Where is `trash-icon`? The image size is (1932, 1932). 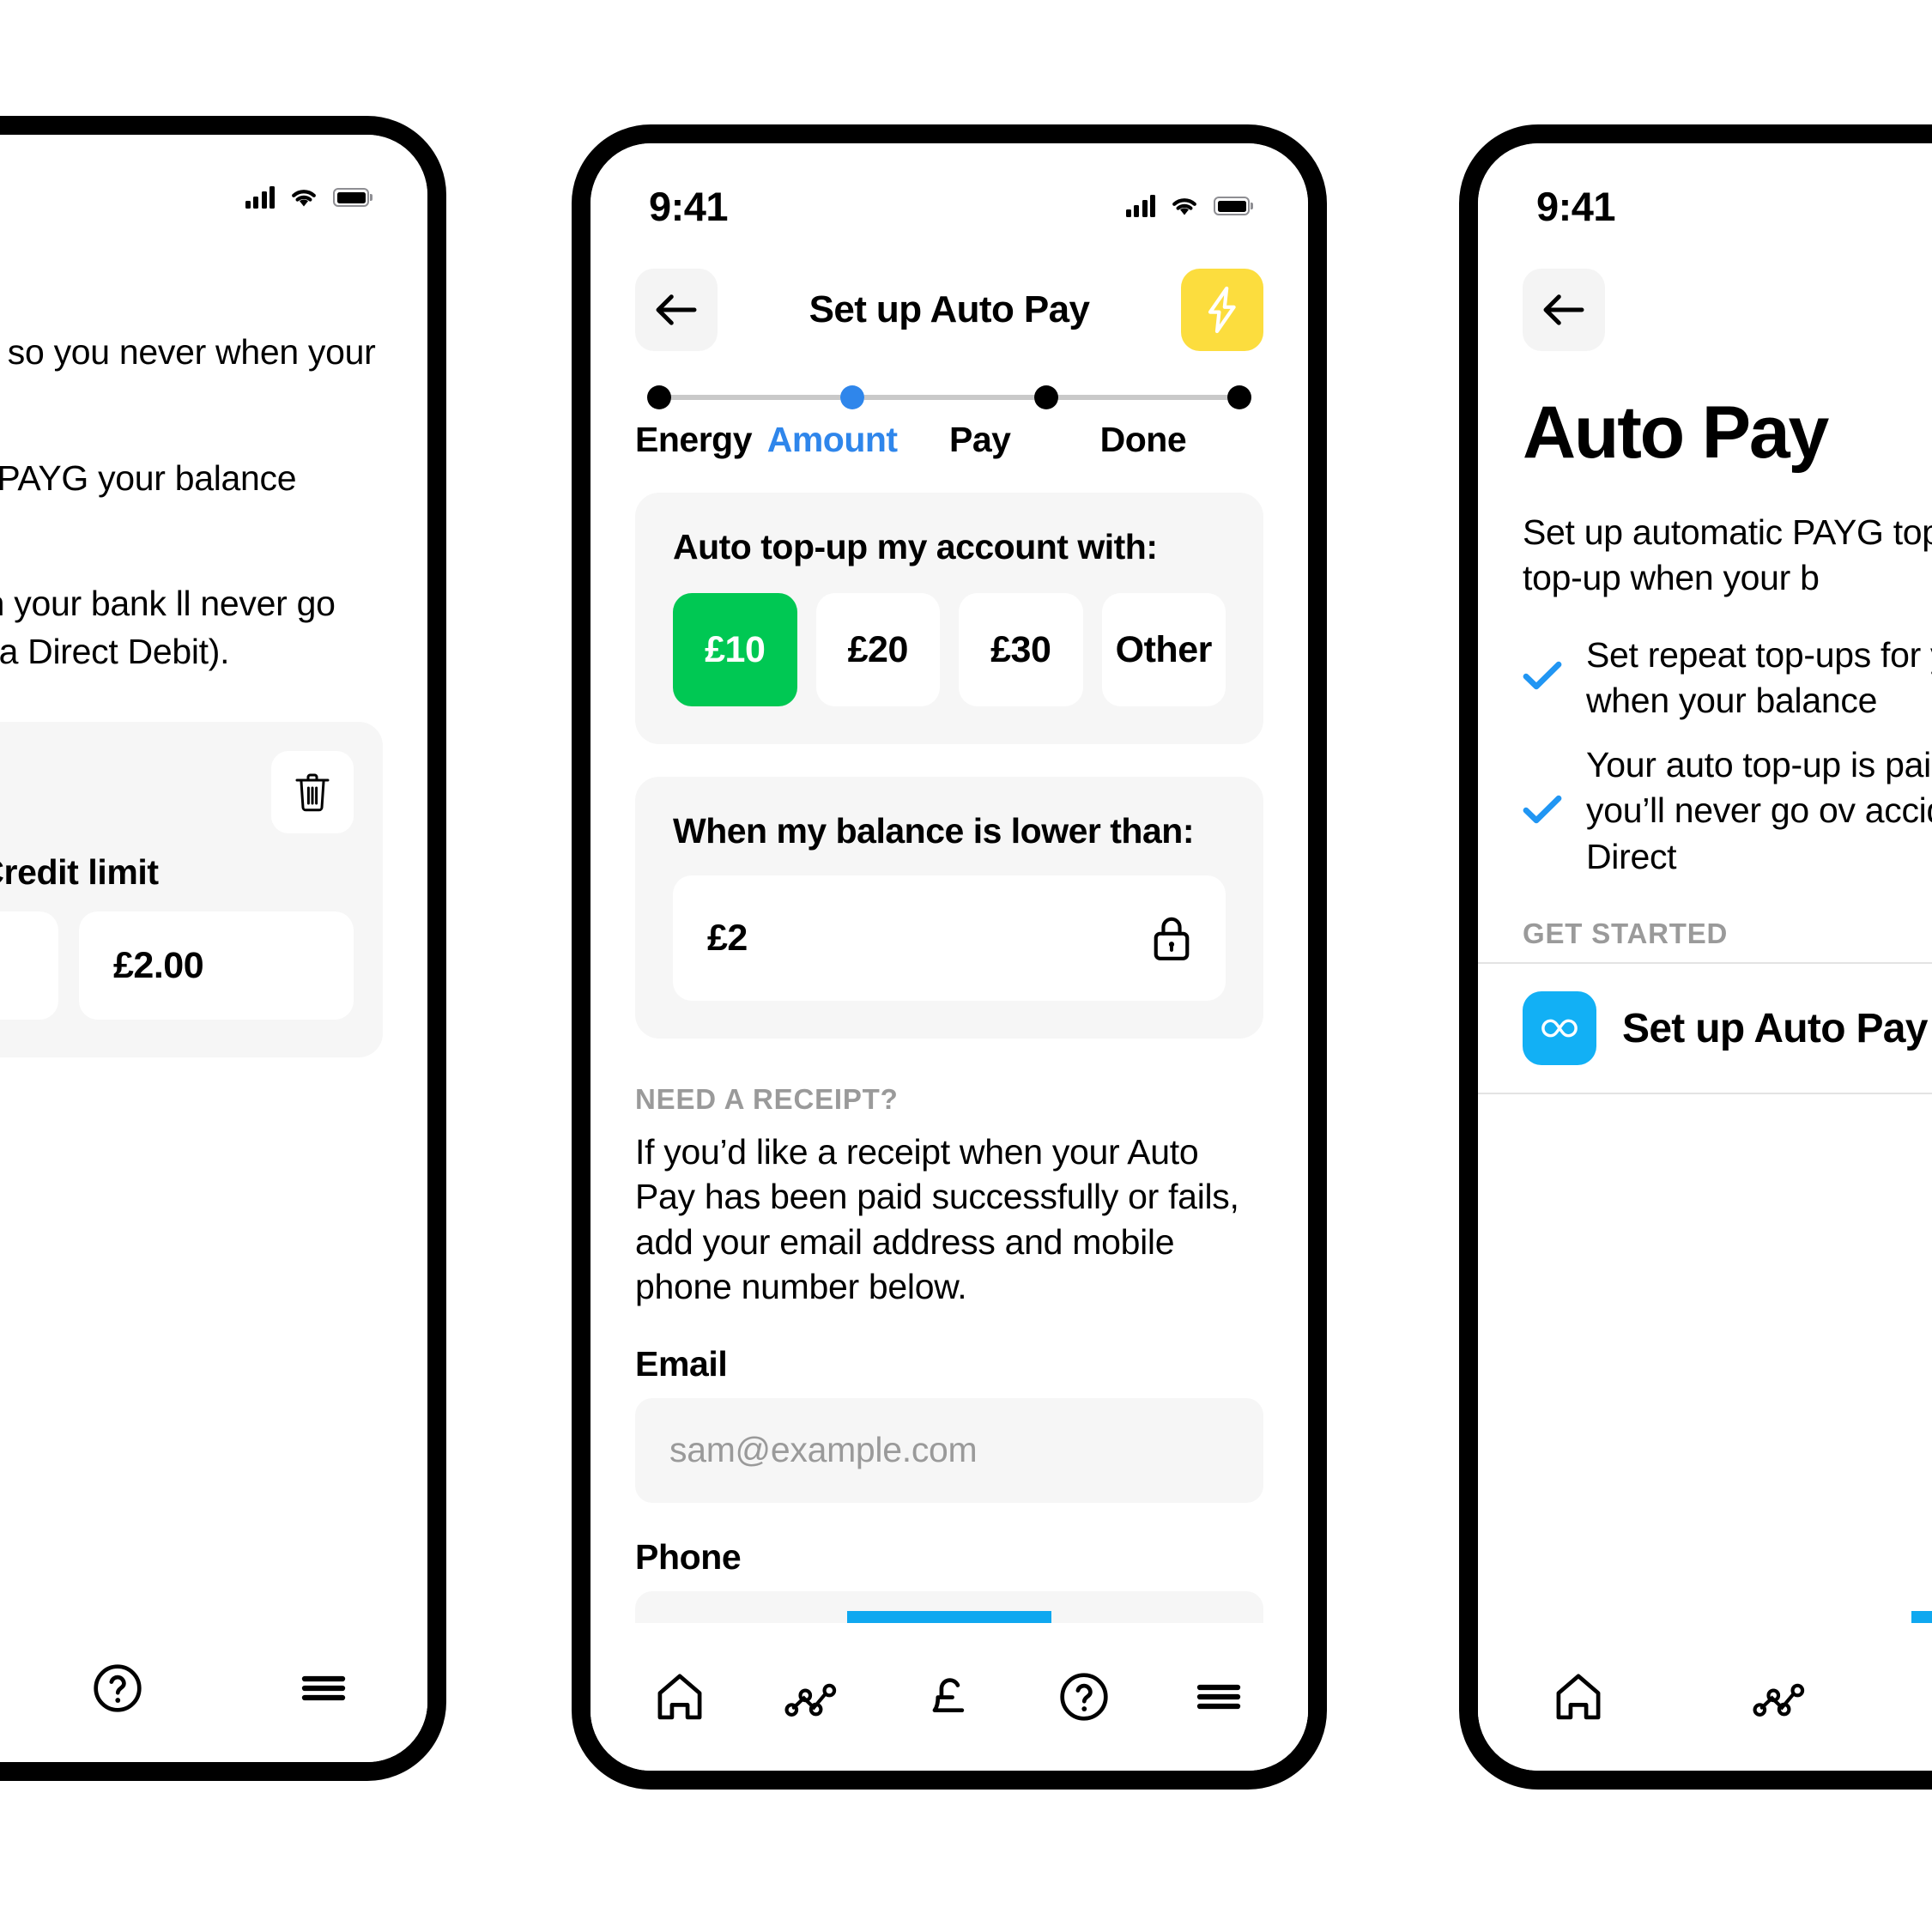
trash-icon is located at coordinates (312, 792).